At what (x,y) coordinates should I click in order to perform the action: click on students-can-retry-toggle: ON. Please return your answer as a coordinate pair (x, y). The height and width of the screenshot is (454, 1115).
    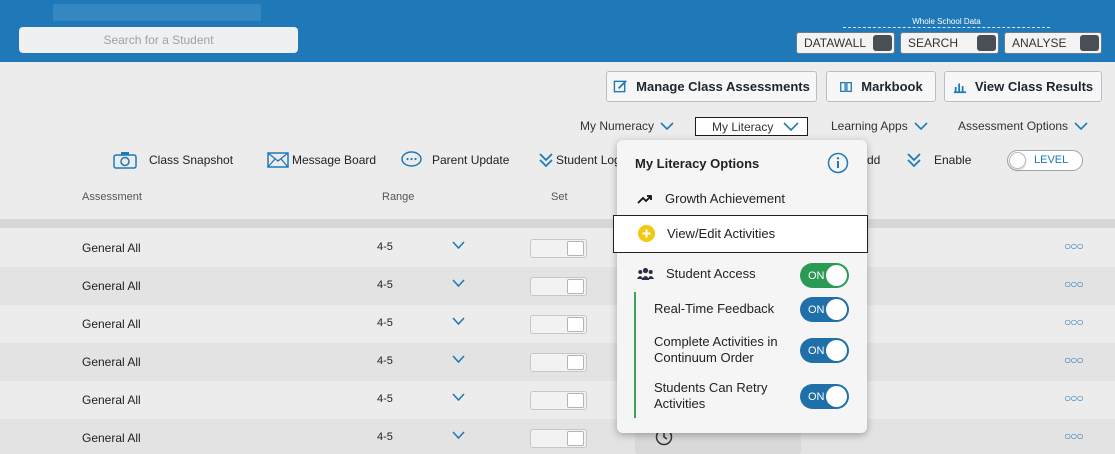
    Looking at the image, I should click on (824, 396).